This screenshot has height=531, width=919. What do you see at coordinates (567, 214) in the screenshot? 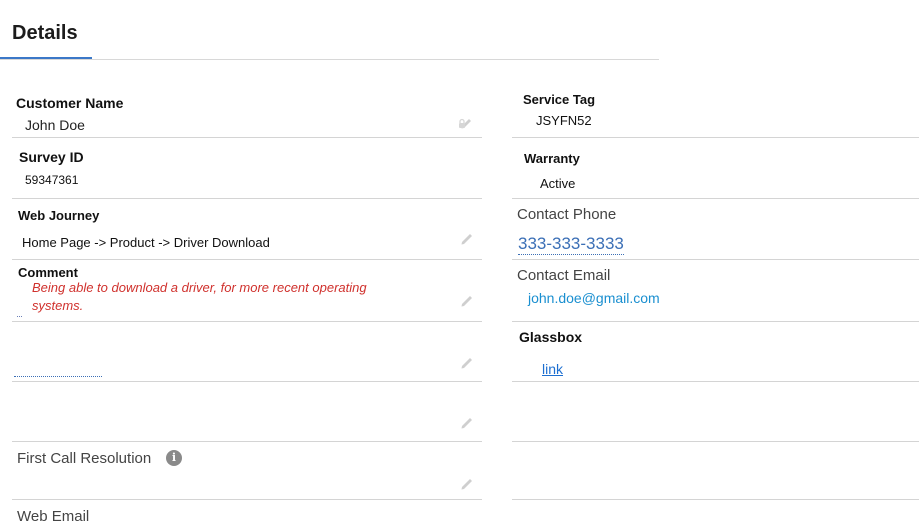
I see `contact-phone-label: Contact Phone` at bounding box center [567, 214].